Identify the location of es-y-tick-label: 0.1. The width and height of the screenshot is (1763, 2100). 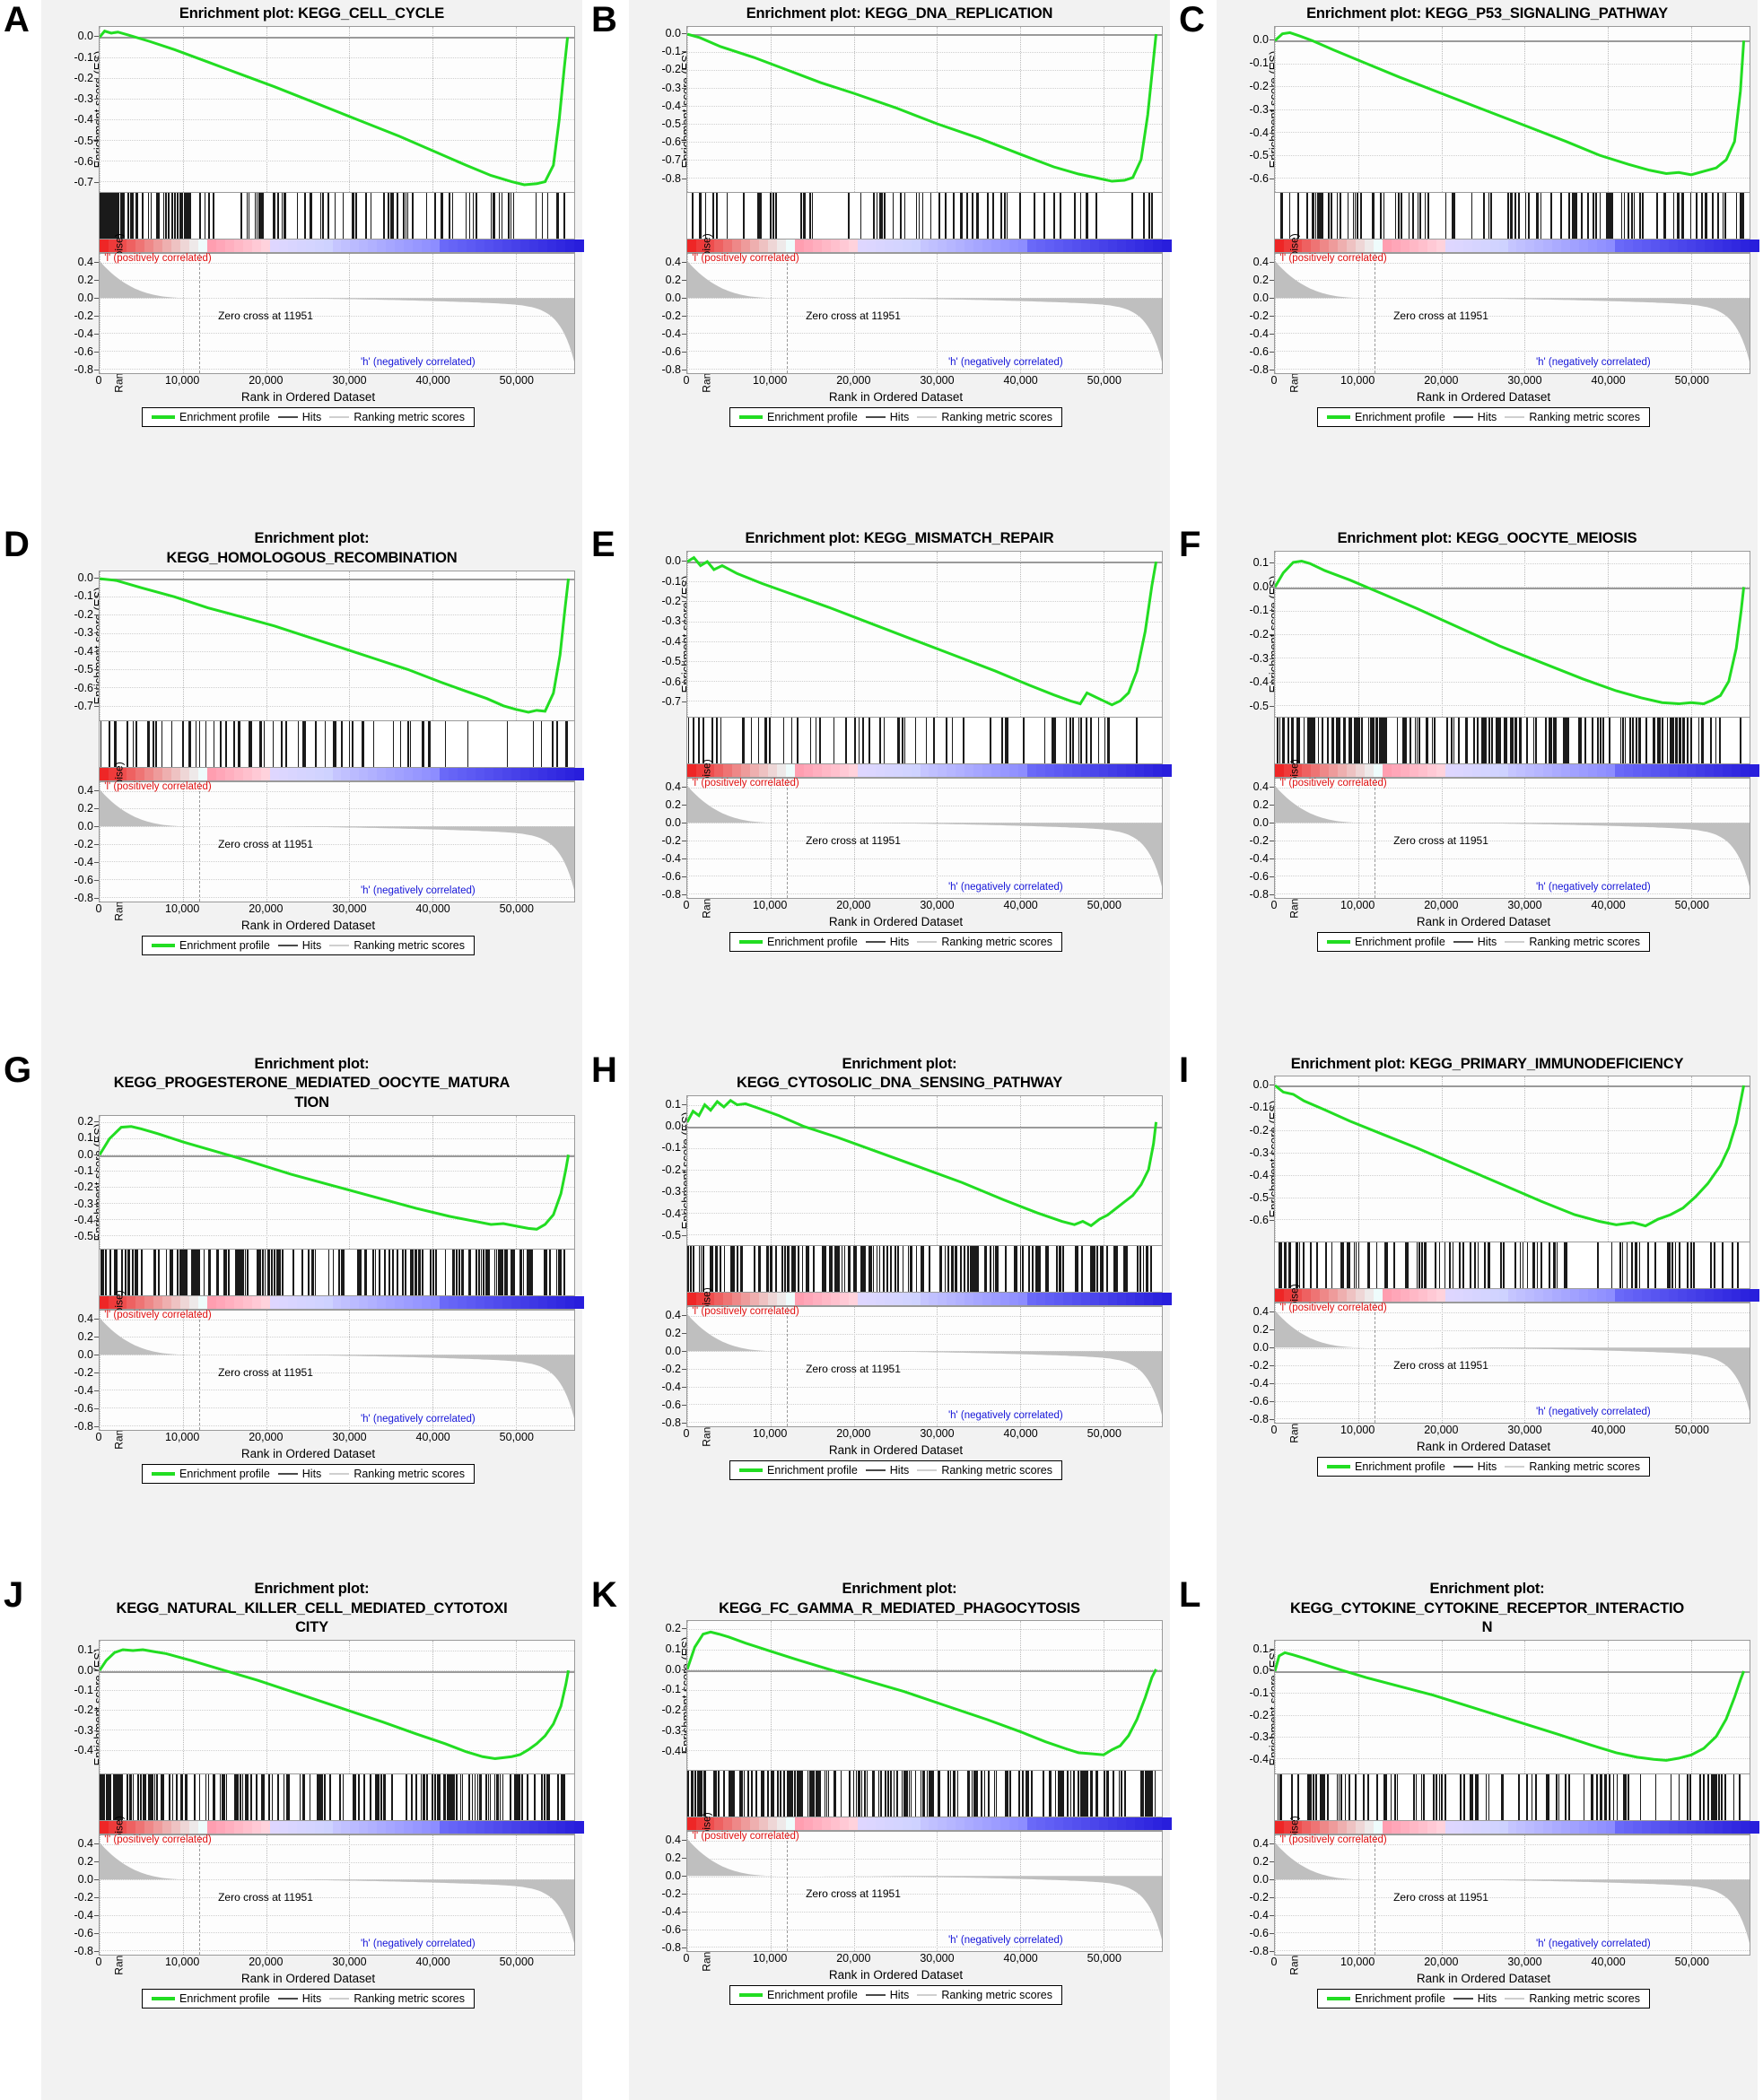
(85, 1138).